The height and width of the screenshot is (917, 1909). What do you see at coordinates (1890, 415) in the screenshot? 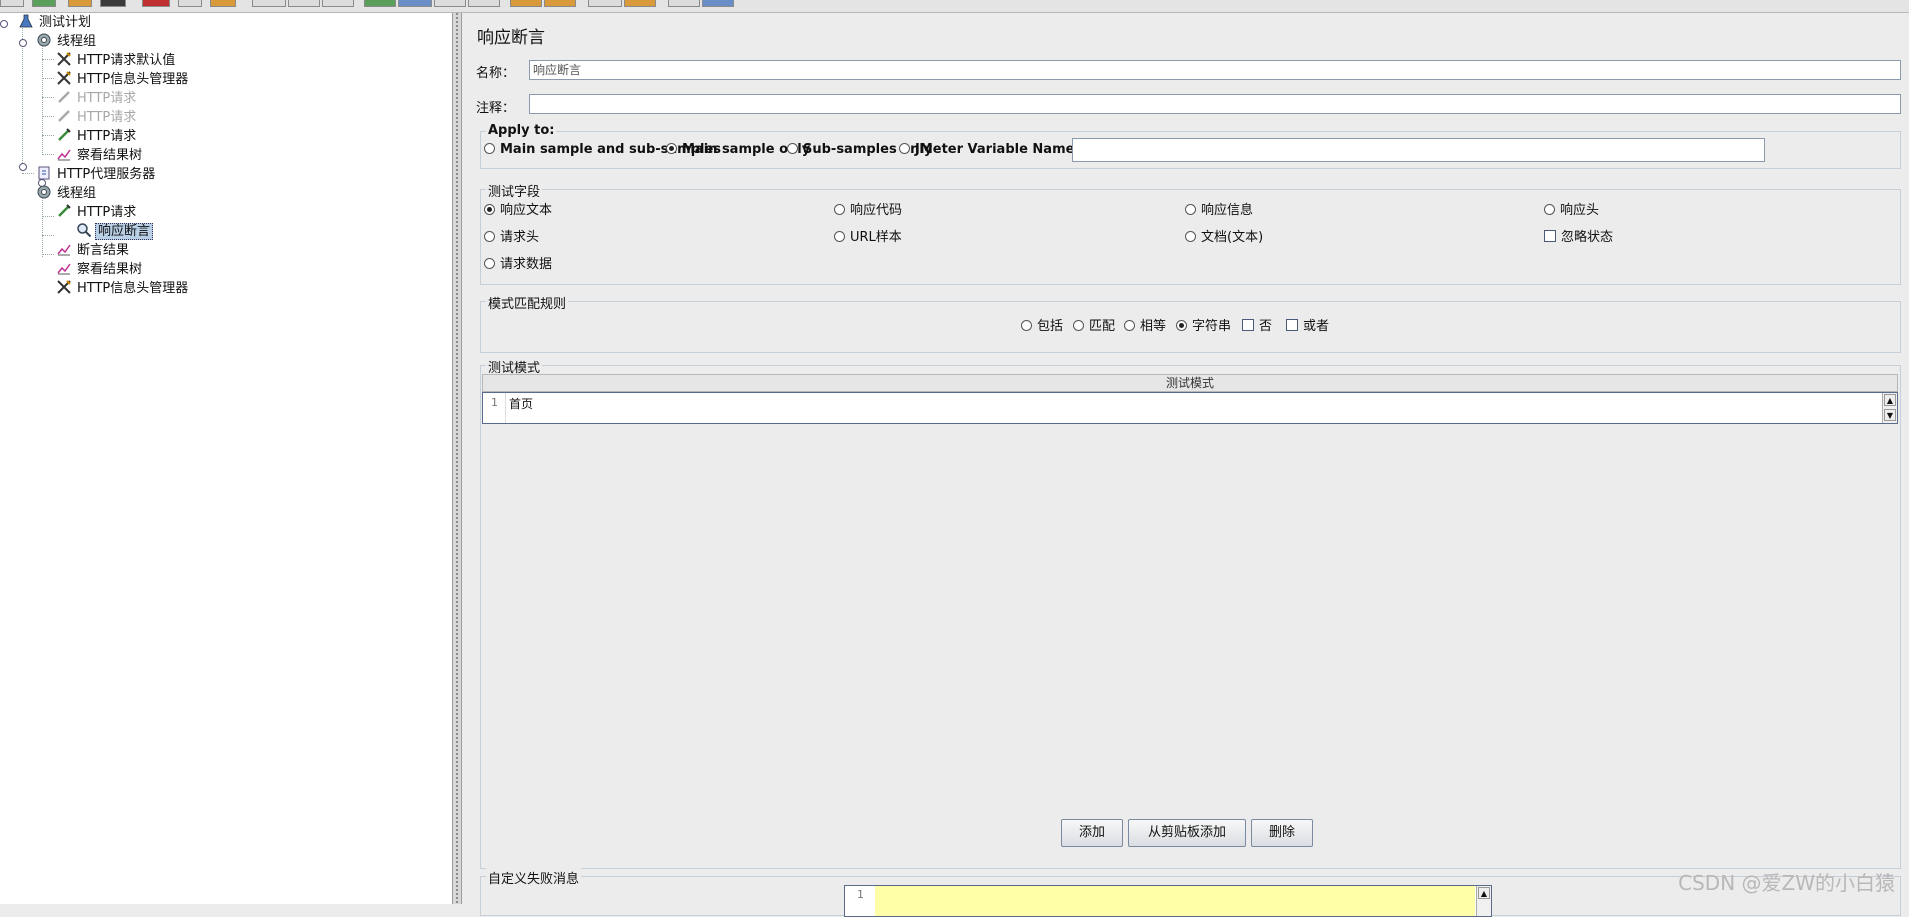
I see `scroll-down-icon: ▼` at bounding box center [1890, 415].